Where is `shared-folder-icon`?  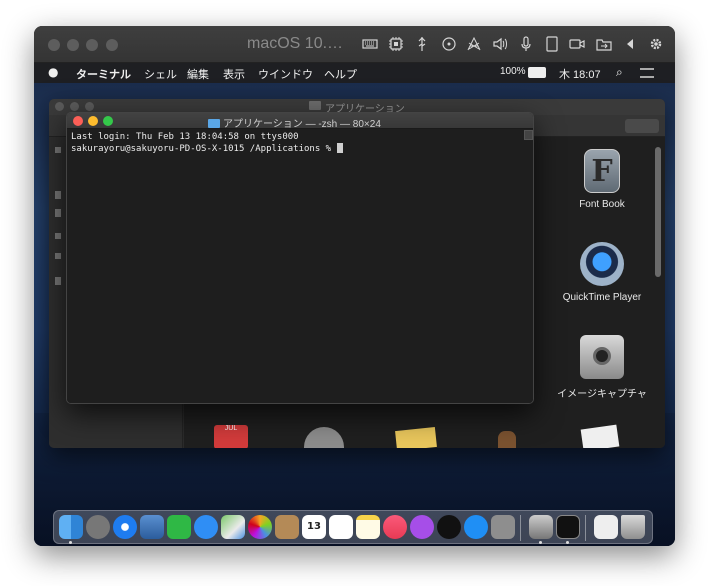 shared-folder-icon is located at coordinates (604, 44).